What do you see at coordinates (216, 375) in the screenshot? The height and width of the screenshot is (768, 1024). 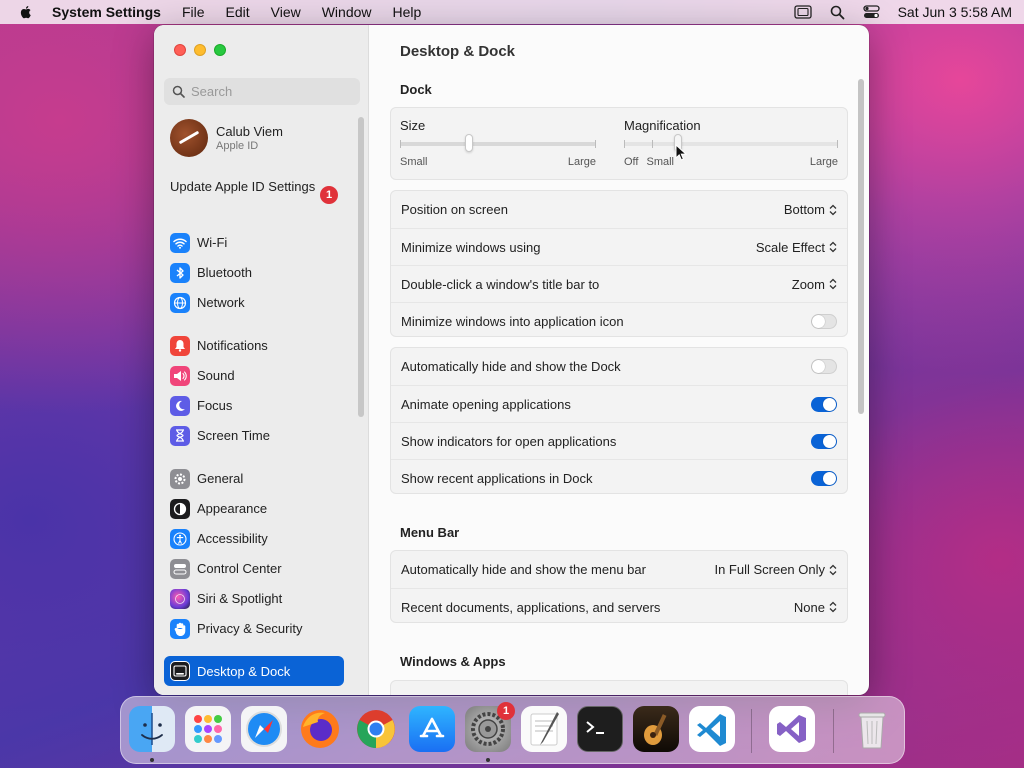 I see `sidebar-item-label: Sound` at bounding box center [216, 375].